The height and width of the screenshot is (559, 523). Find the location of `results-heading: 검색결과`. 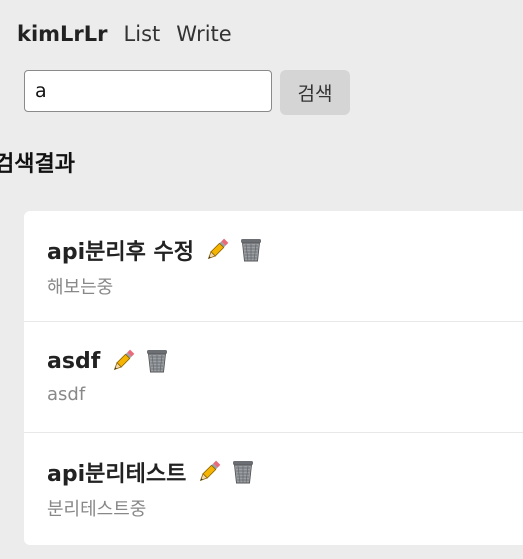

results-heading: 검색결과 is located at coordinates (37, 164).